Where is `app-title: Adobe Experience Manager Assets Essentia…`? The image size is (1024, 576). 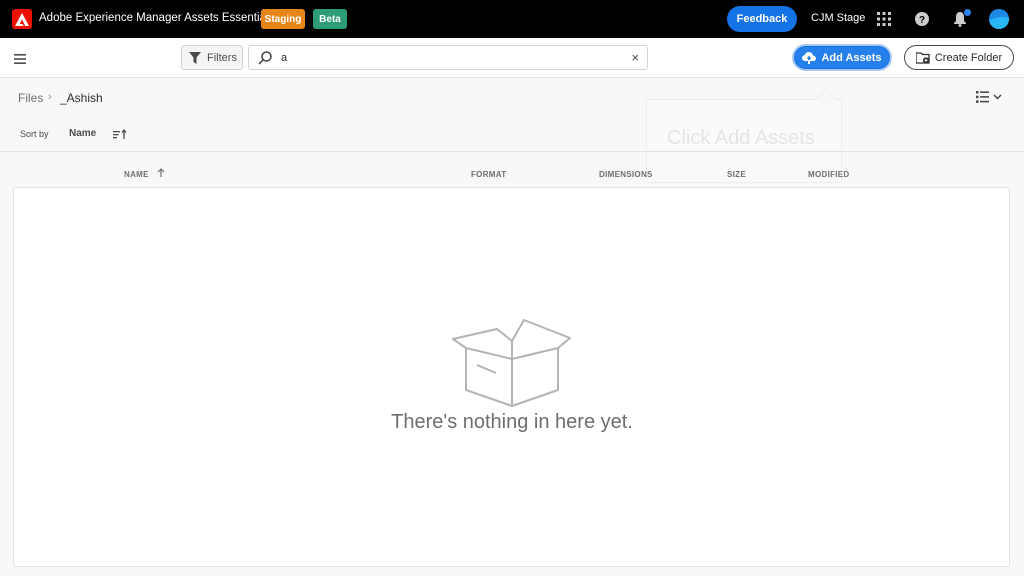
app-title: Adobe Experience Manager Assets Essentia… is located at coordinates (156, 18).